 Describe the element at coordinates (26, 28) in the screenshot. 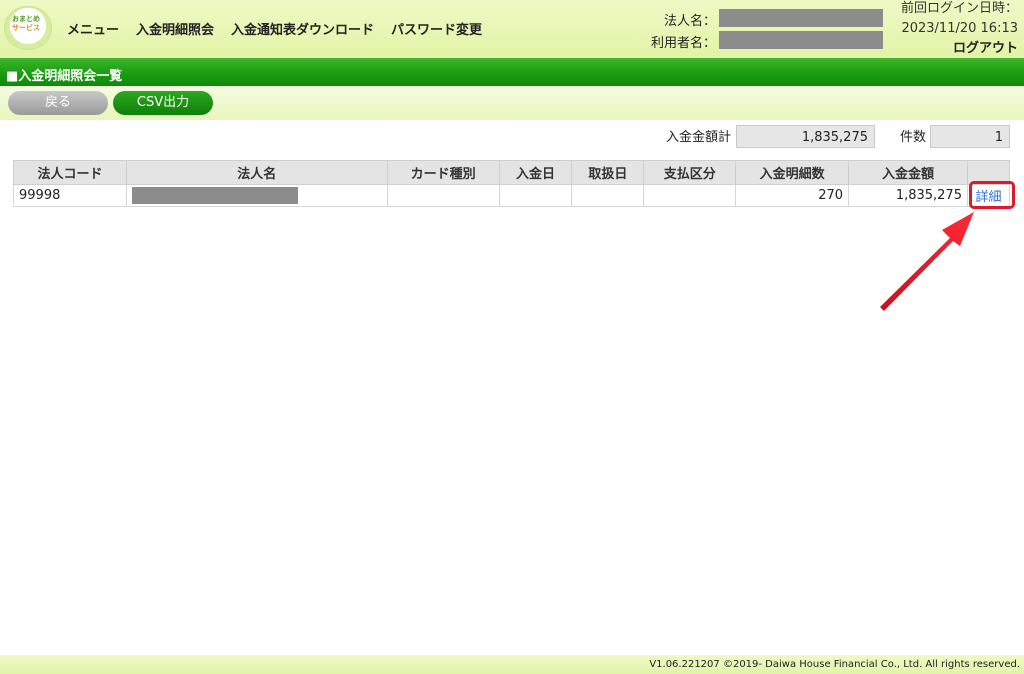

I see `logo-line2: サービス` at that location.